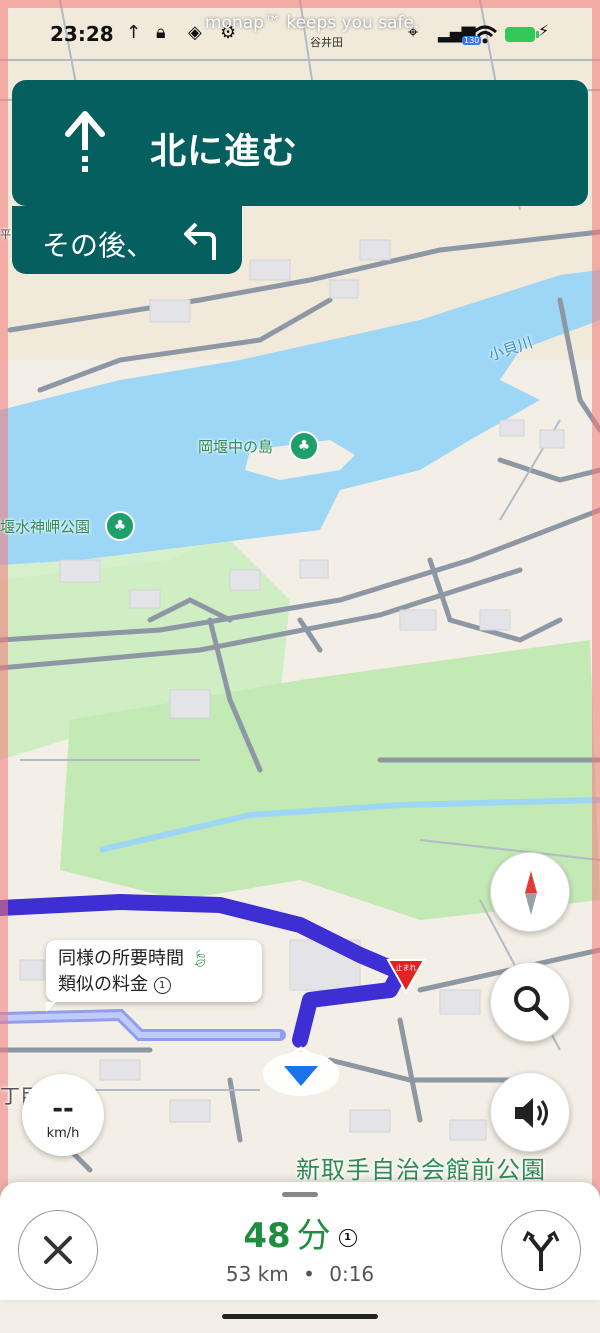 The height and width of the screenshot is (1333, 600). What do you see at coordinates (235, 446) in the screenshot?
I see `island-label: 岡堰中の島` at bounding box center [235, 446].